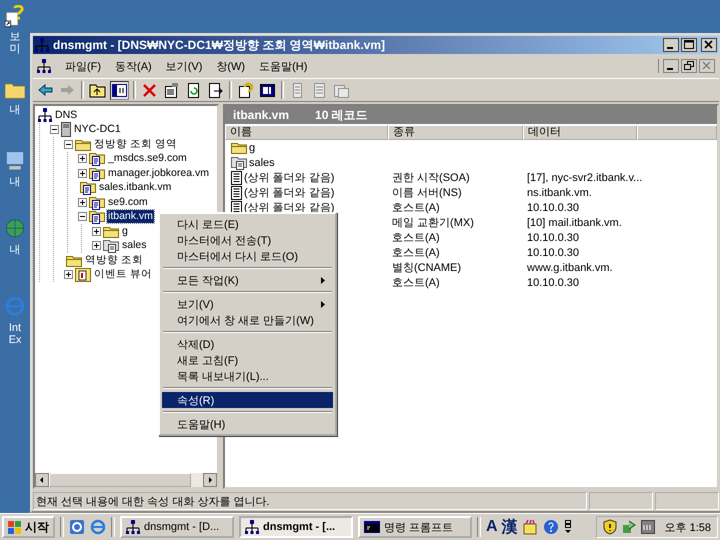 This screenshot has height=540, width=720. I want to click on export-icon, so click(215, 90).